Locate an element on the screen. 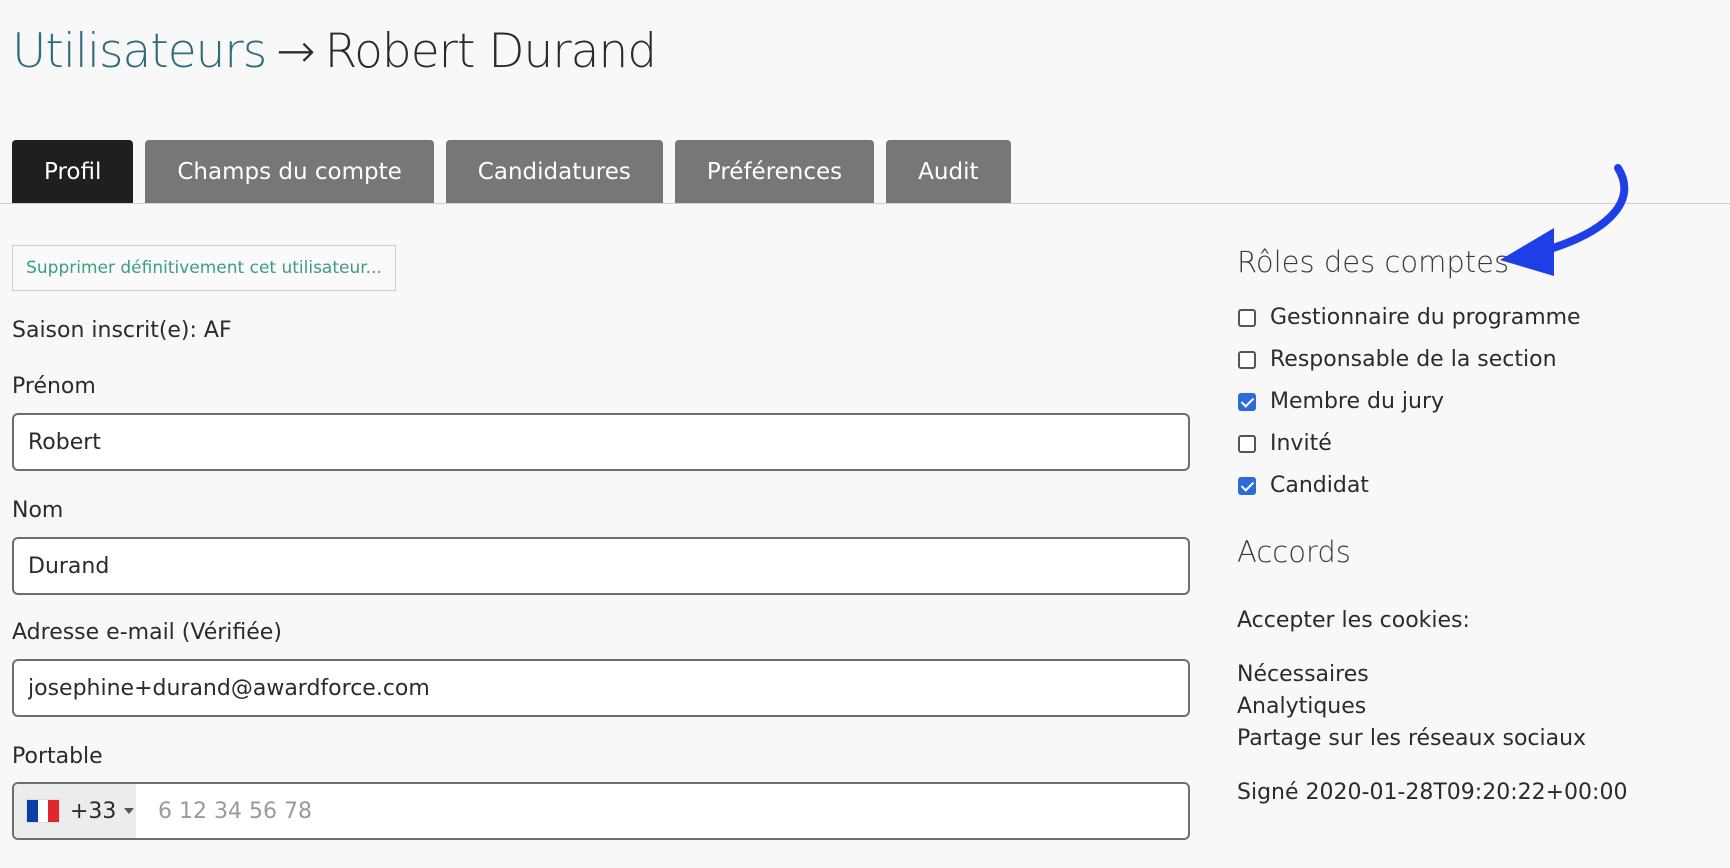  email-label: Adresse e-mail (Vérifiée) is located at coordinates (147, 632).